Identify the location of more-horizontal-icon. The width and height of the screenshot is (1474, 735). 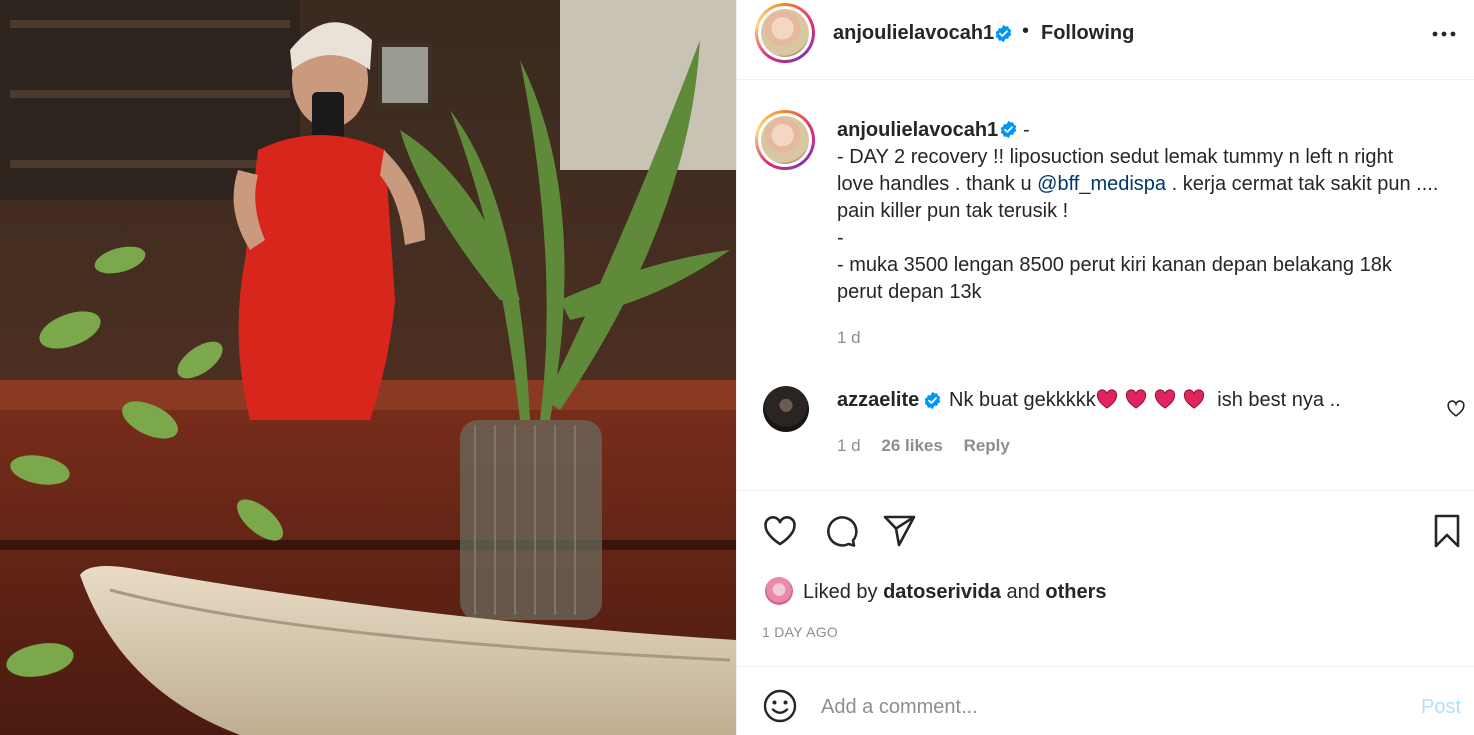
(1444, 34).